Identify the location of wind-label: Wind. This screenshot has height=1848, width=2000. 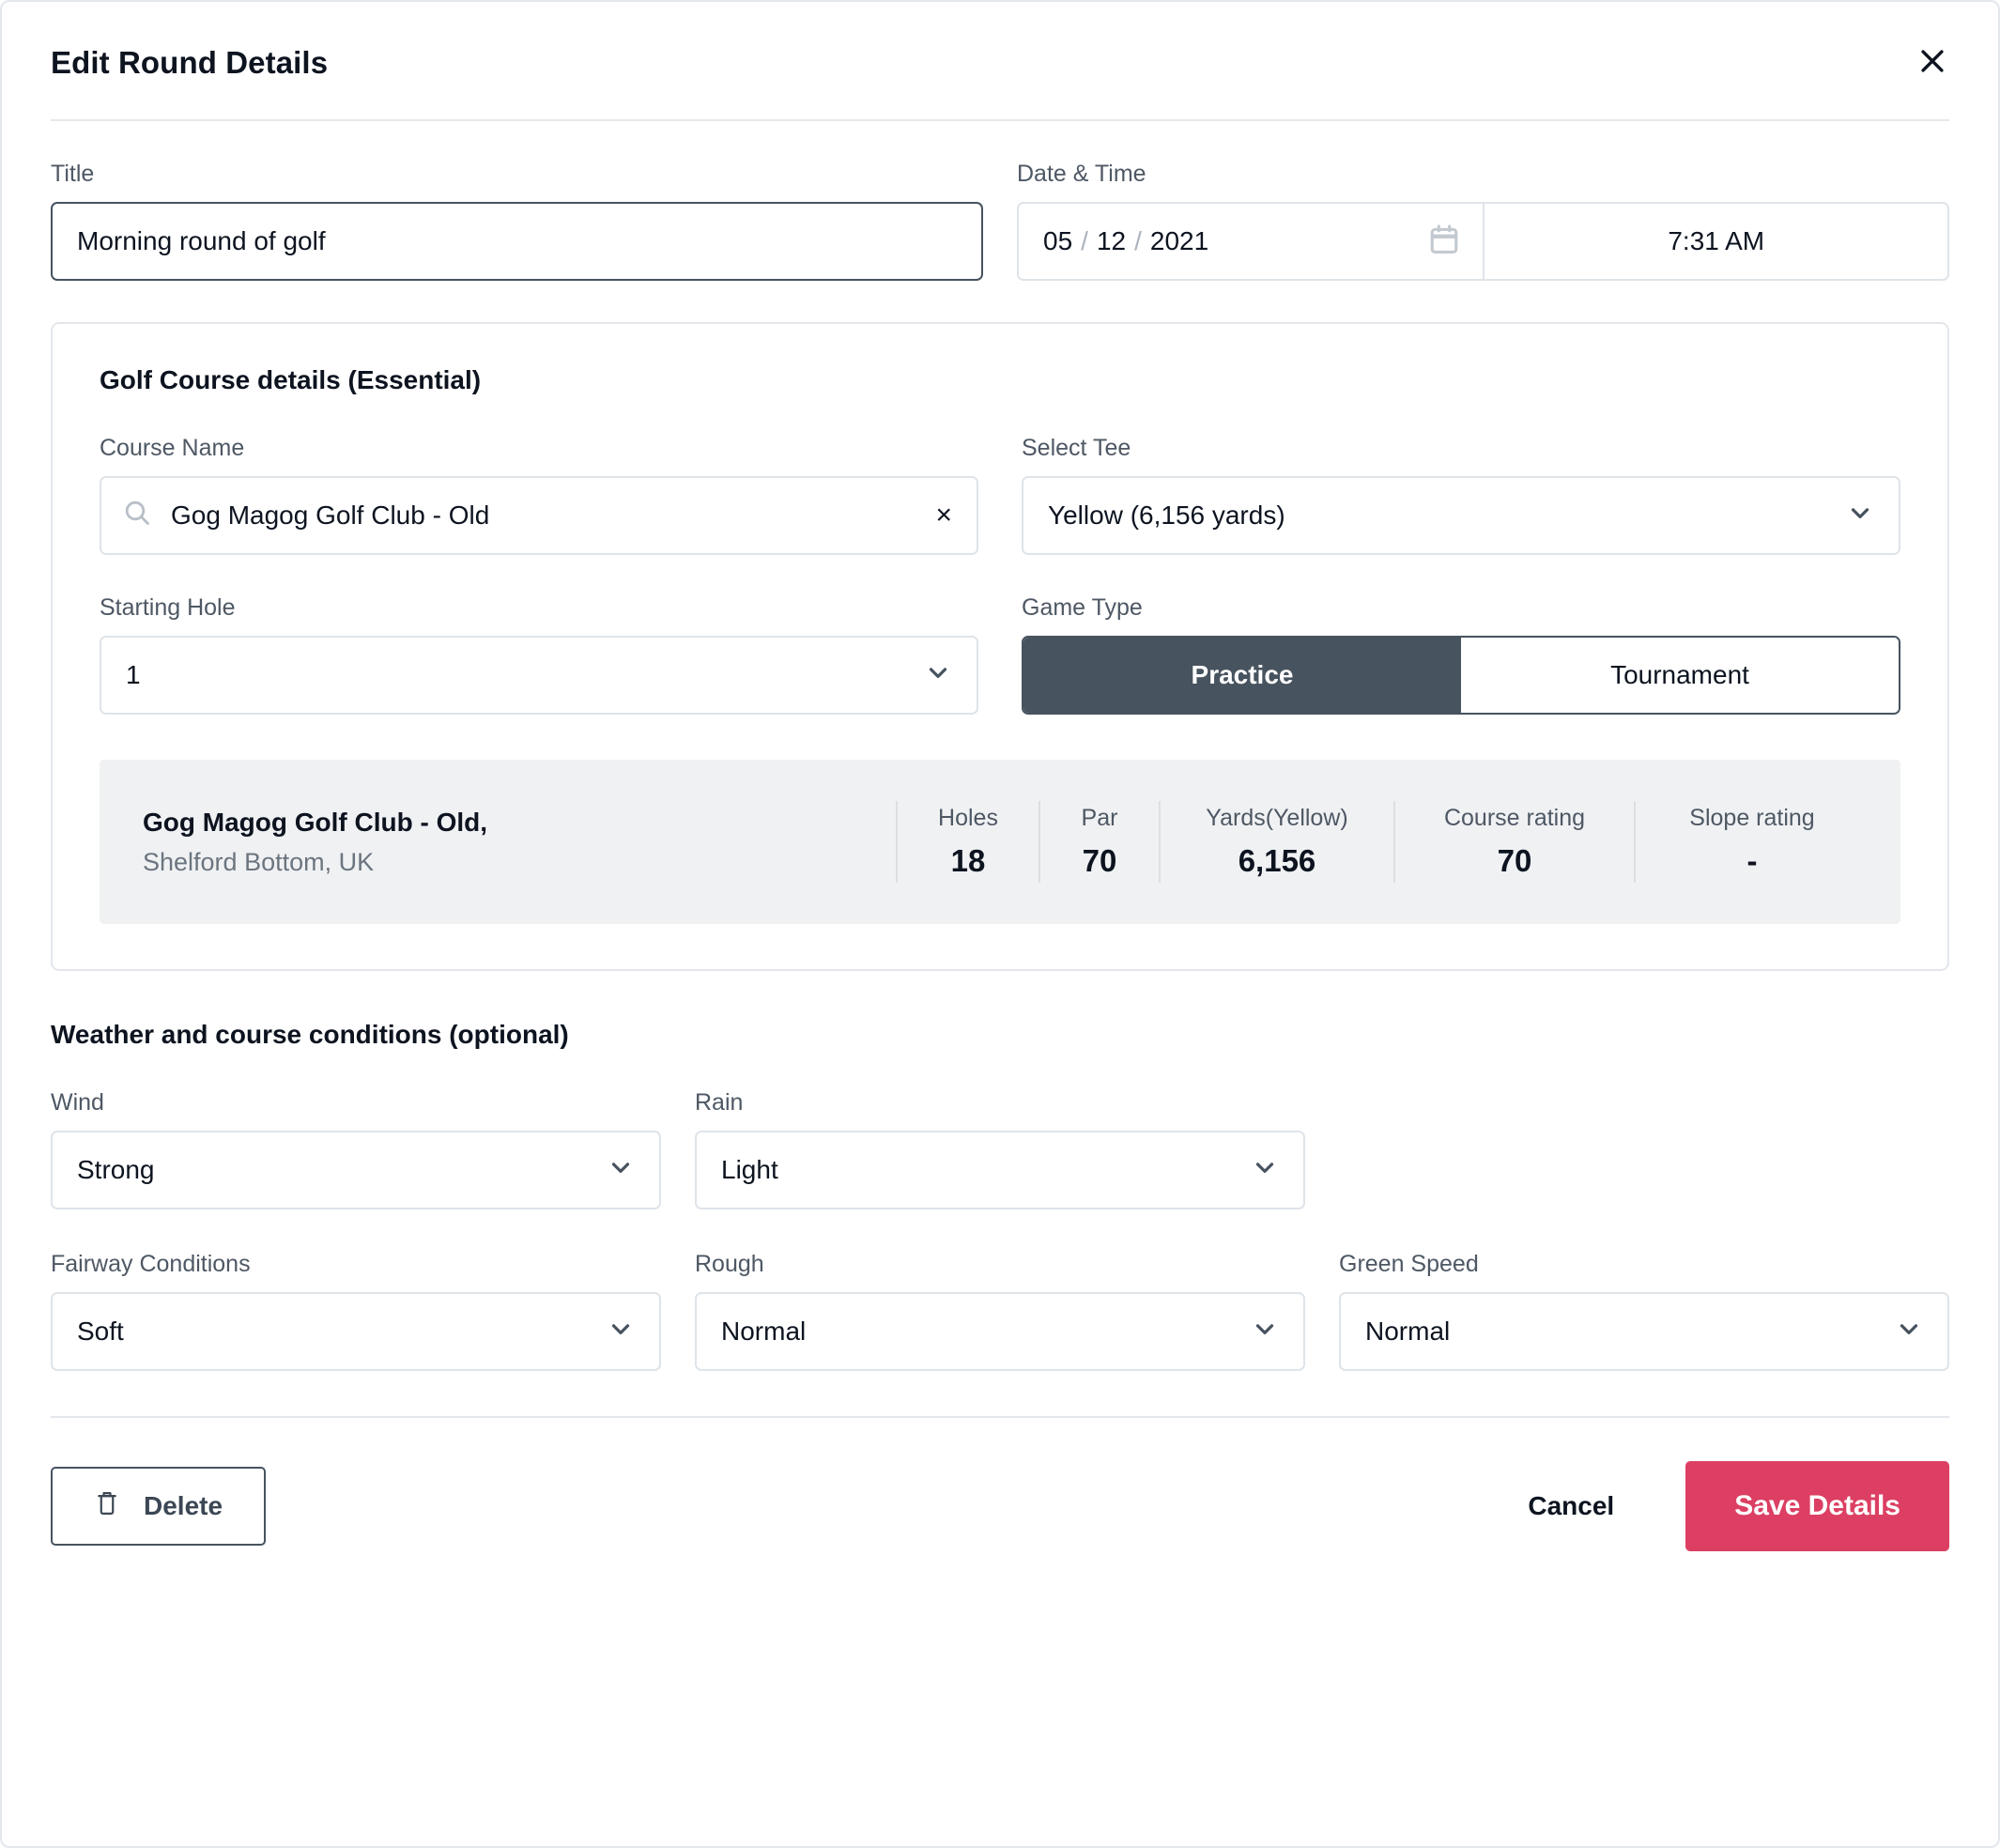
(77, 1102).